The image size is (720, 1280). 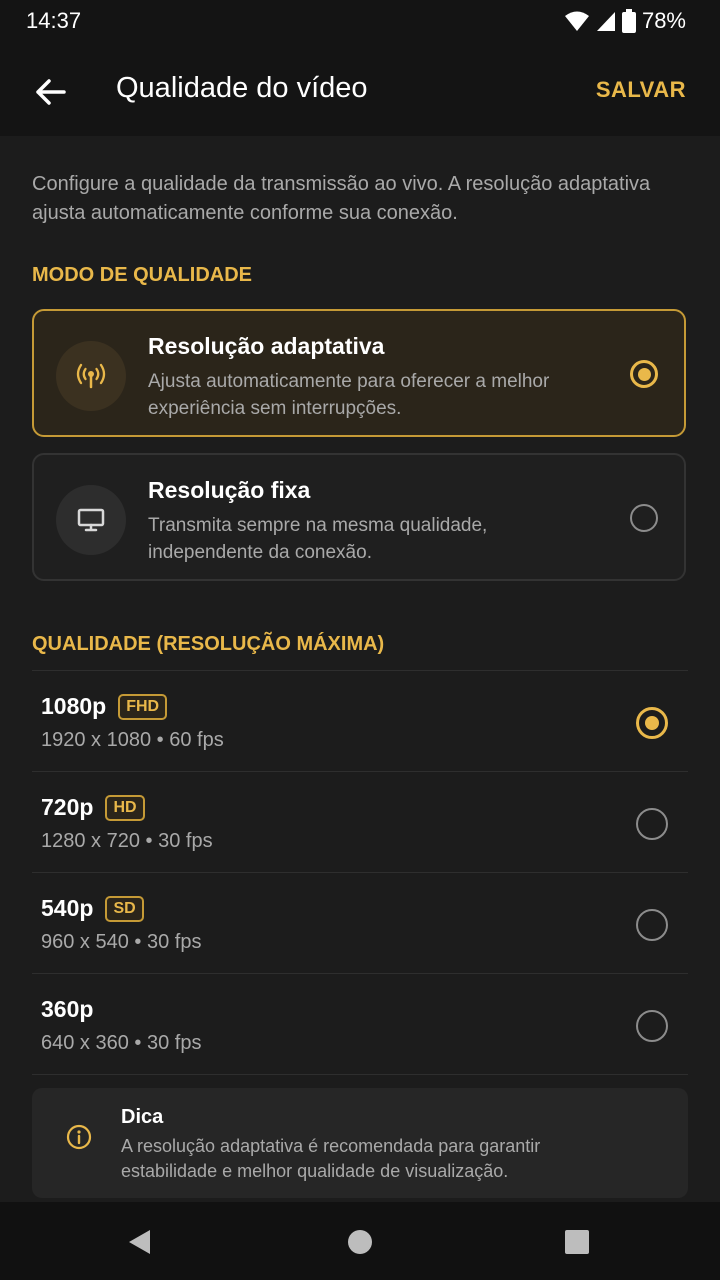 What do you see at coordinates (74, 706) in the screenshot?
I see `quality-name: 1080p` at bounding box center [74, 706].